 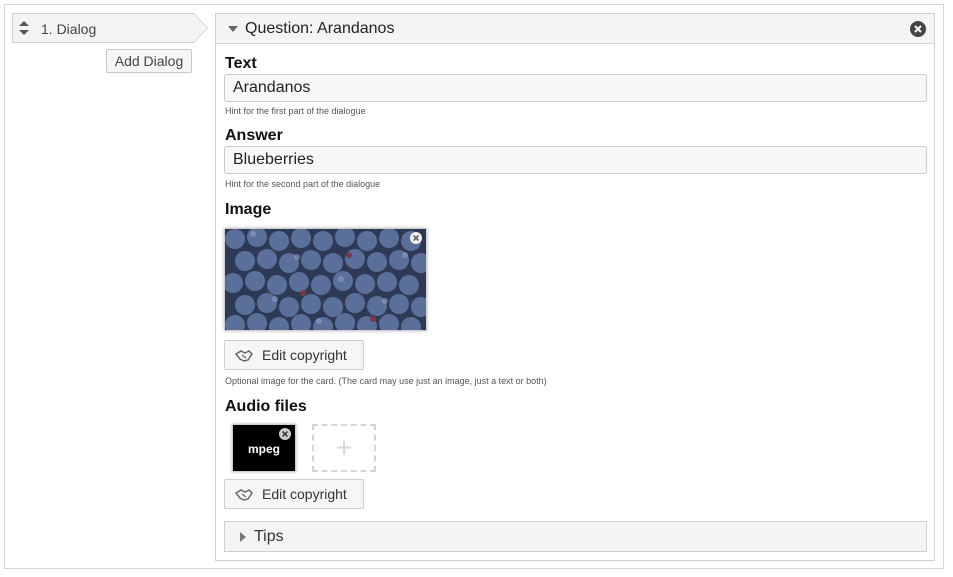 What do you see at coordinates (254, 135) in the screenshot?
I see `answer-label: Answer` at bounding box center [254, 135].